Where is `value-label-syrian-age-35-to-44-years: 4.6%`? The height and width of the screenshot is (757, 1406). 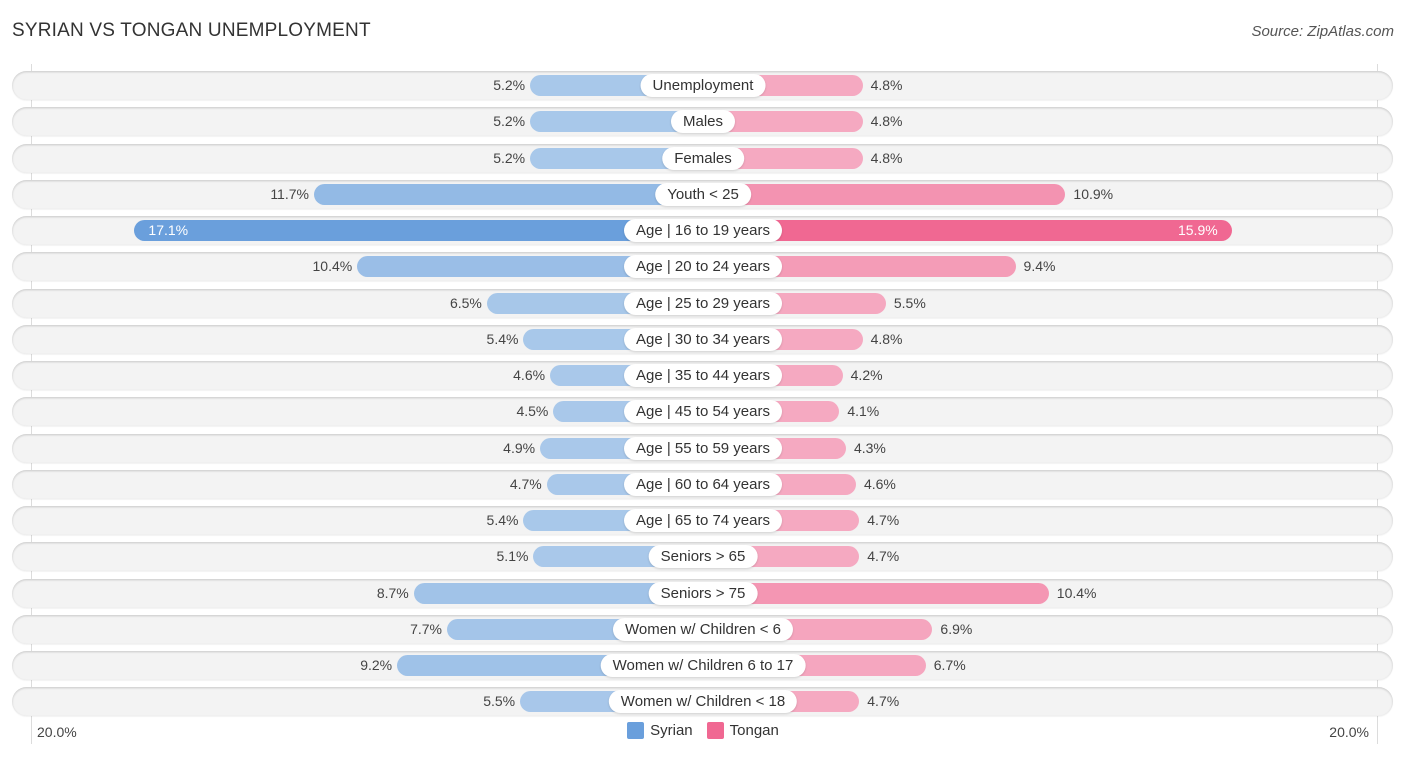 value-label-syrian-age-35-to-44-years: 4.6% is located at coordinates (529, 375).